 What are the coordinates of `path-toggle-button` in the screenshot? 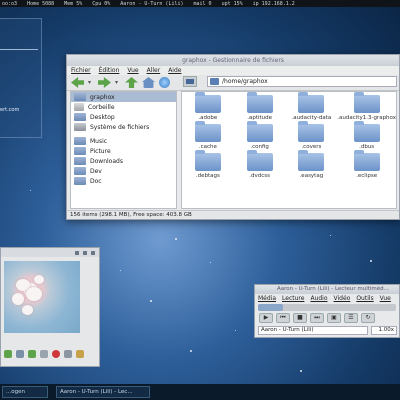 It's located at (190, 81).